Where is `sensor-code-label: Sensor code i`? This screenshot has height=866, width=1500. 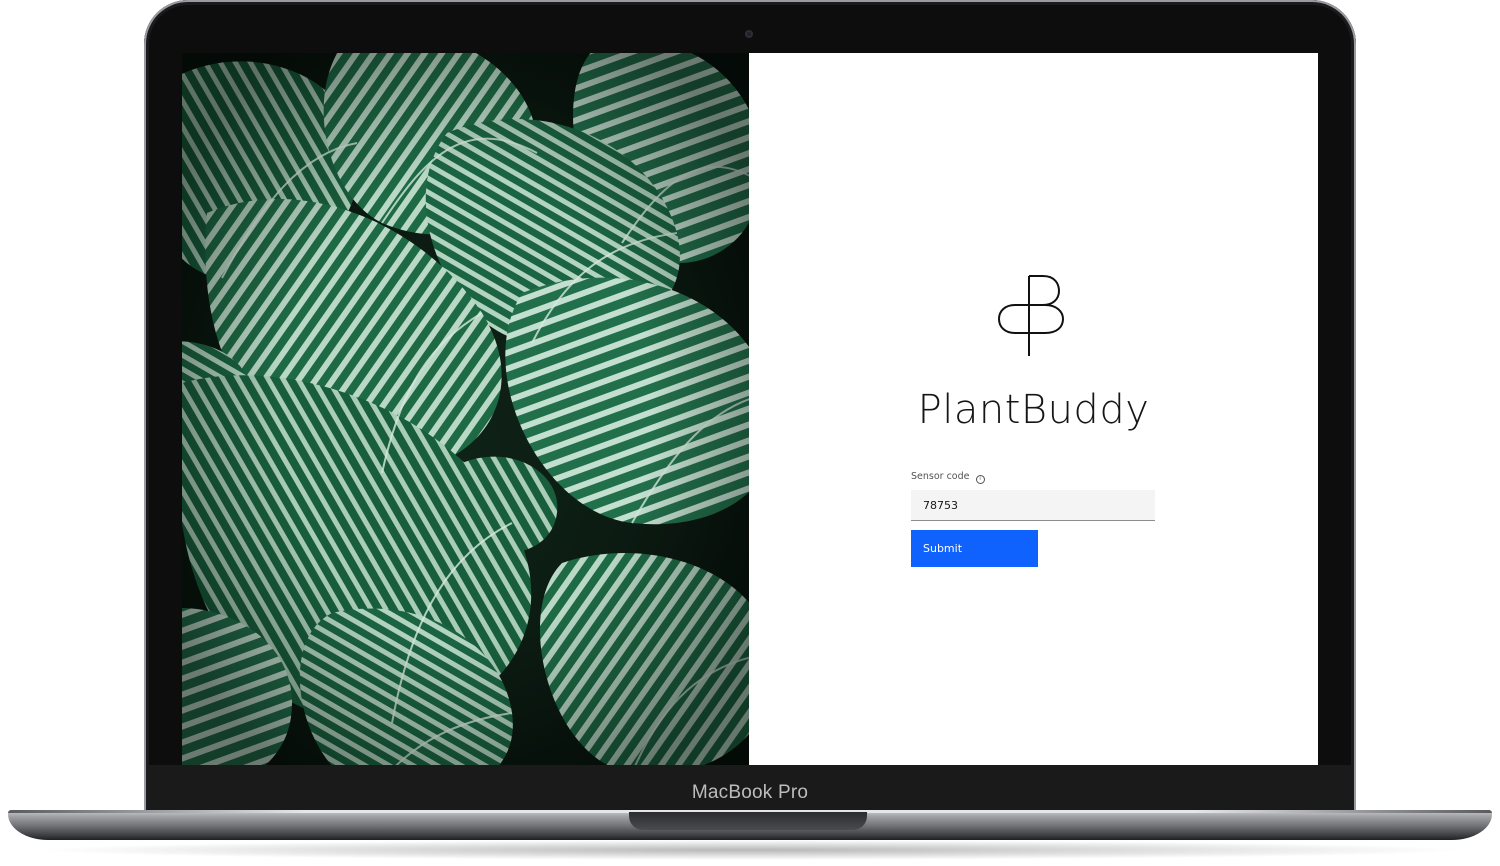
sensor-code-label: Sensor code i is located at coordinates (948, 477).